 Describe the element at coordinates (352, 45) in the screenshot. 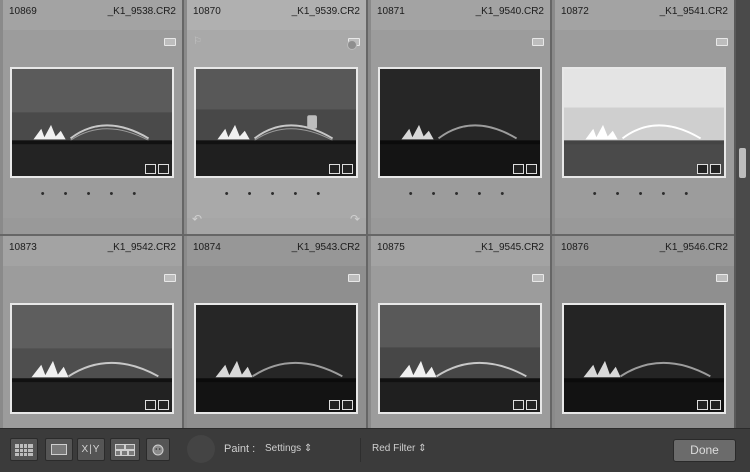

I see `quick-collection-circle-icon` at that location.